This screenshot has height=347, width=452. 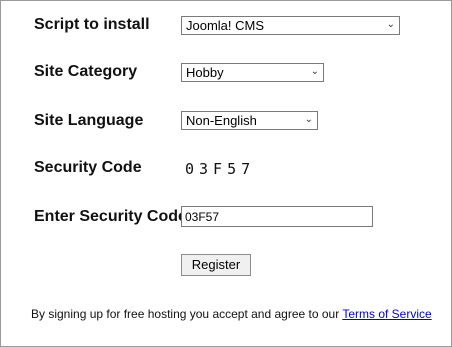 I want to click on language-label: Site Language, so click(x=89, y=120).